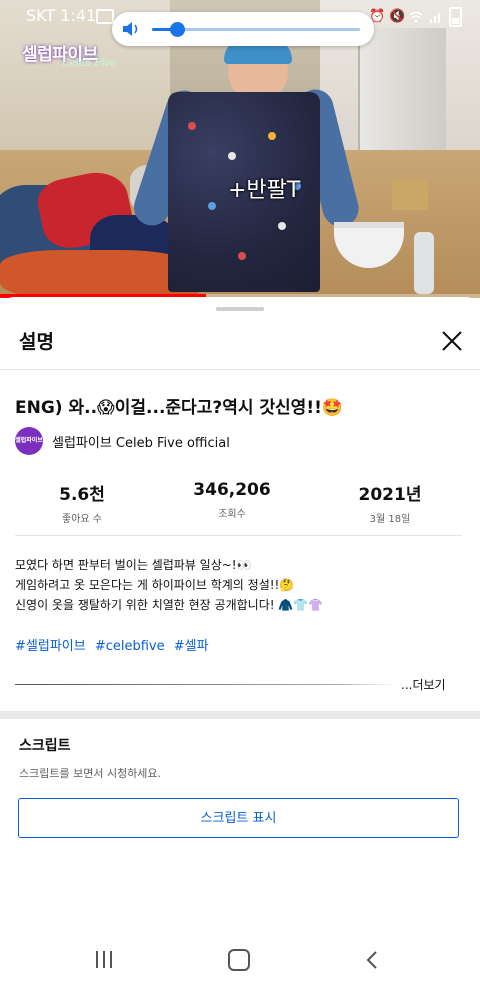 The width and height of the screenshot is (480, 987). What do you see at coordinates (50, 646) in the screenshot?
I see `hashtag-link: #셀럽파이브` at bounding box center [50, 646].